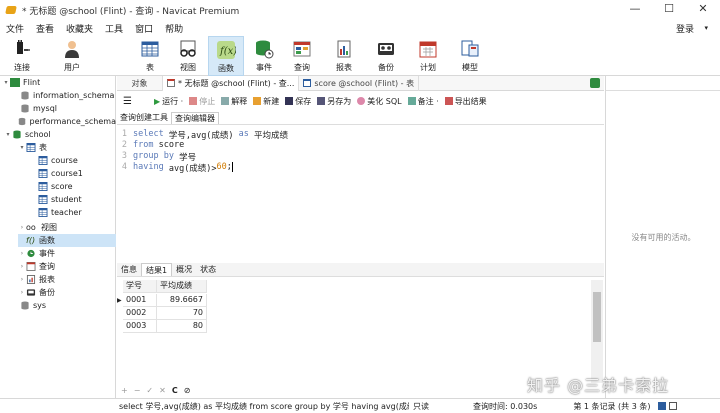  I want to click on tree-item-flint: ▾ Flint, so click(21, 82).